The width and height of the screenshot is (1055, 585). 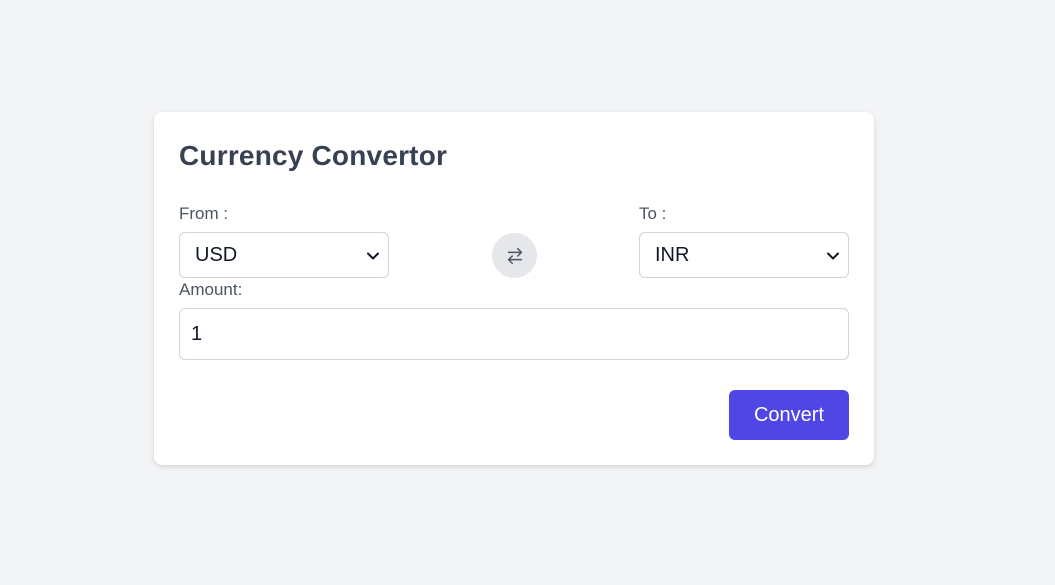 What do you see at coordinates (211, 289) in the screenshot?
I see `amount-label: Amount:` at bounding box center [211, 289].